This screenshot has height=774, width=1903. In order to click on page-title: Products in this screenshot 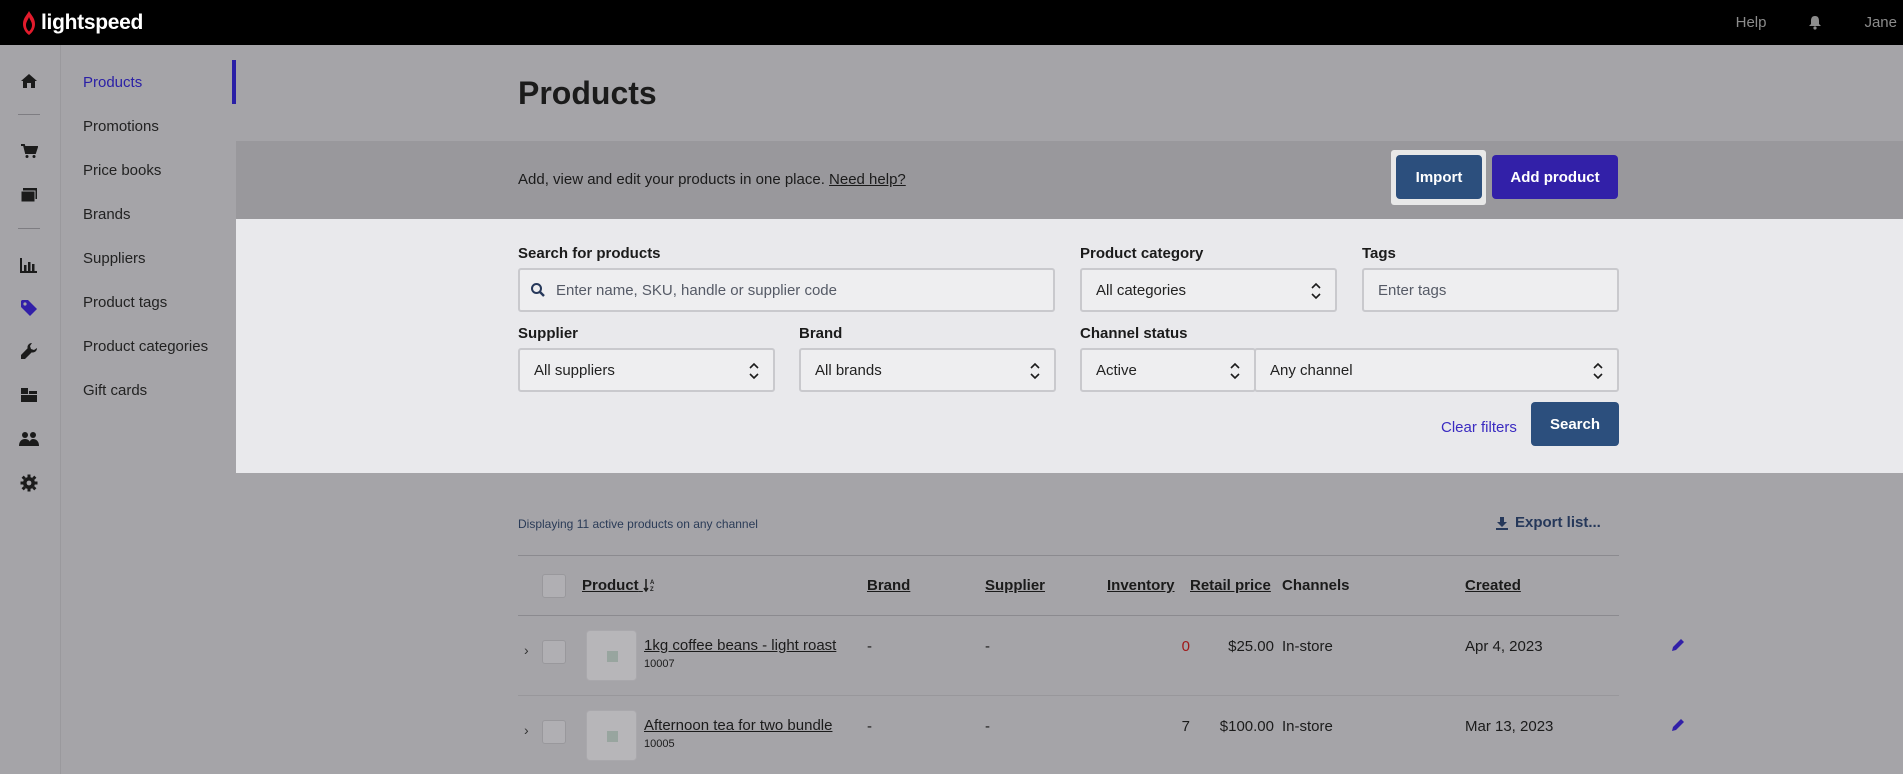, I will do `click(587, 93)`.